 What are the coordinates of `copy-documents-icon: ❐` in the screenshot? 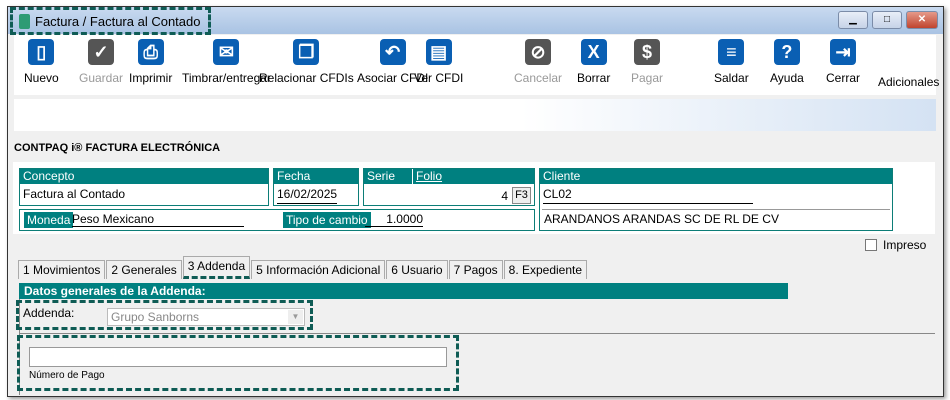 It's located at (306, 52).